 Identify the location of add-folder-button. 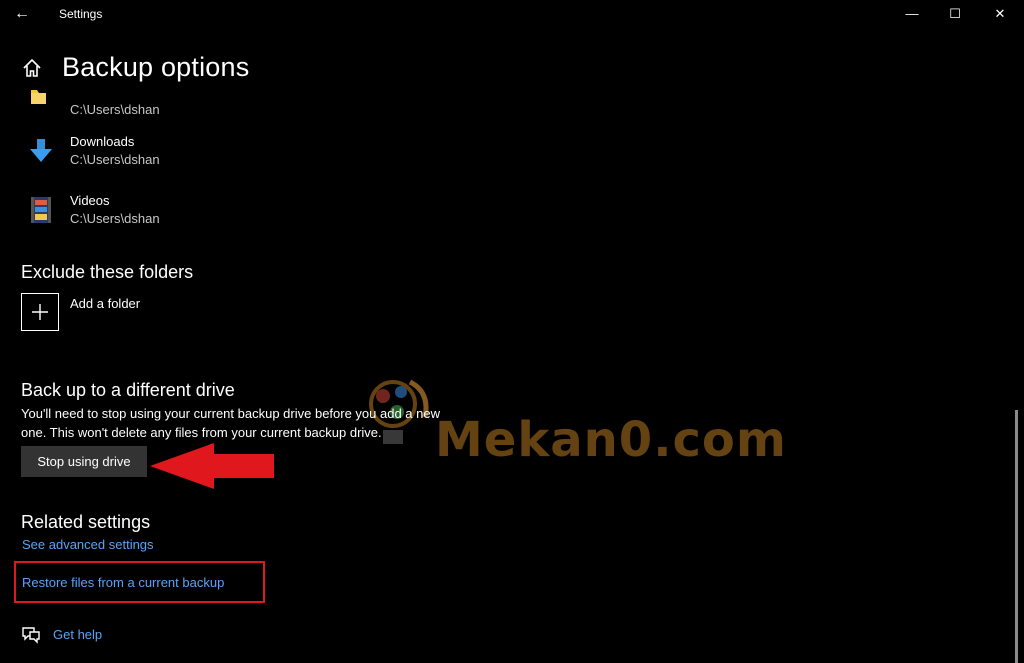
(40, 312).